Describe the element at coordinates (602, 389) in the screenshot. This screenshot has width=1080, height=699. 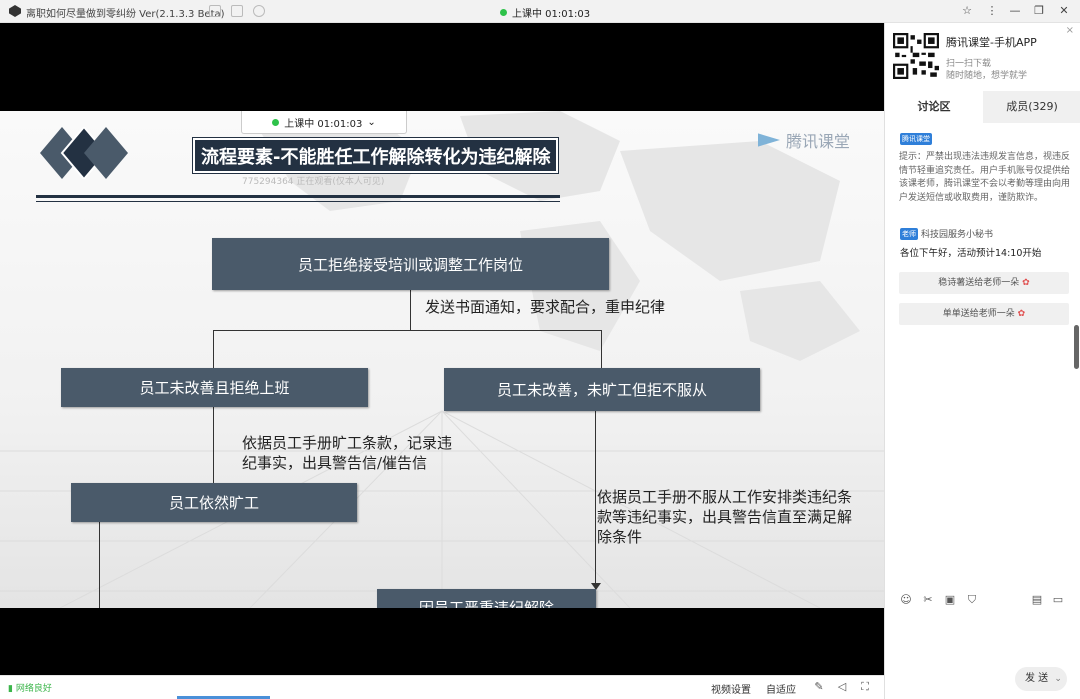
I see `flow-node-right: 员工未改善，未旷工但拒不服从` at that location.